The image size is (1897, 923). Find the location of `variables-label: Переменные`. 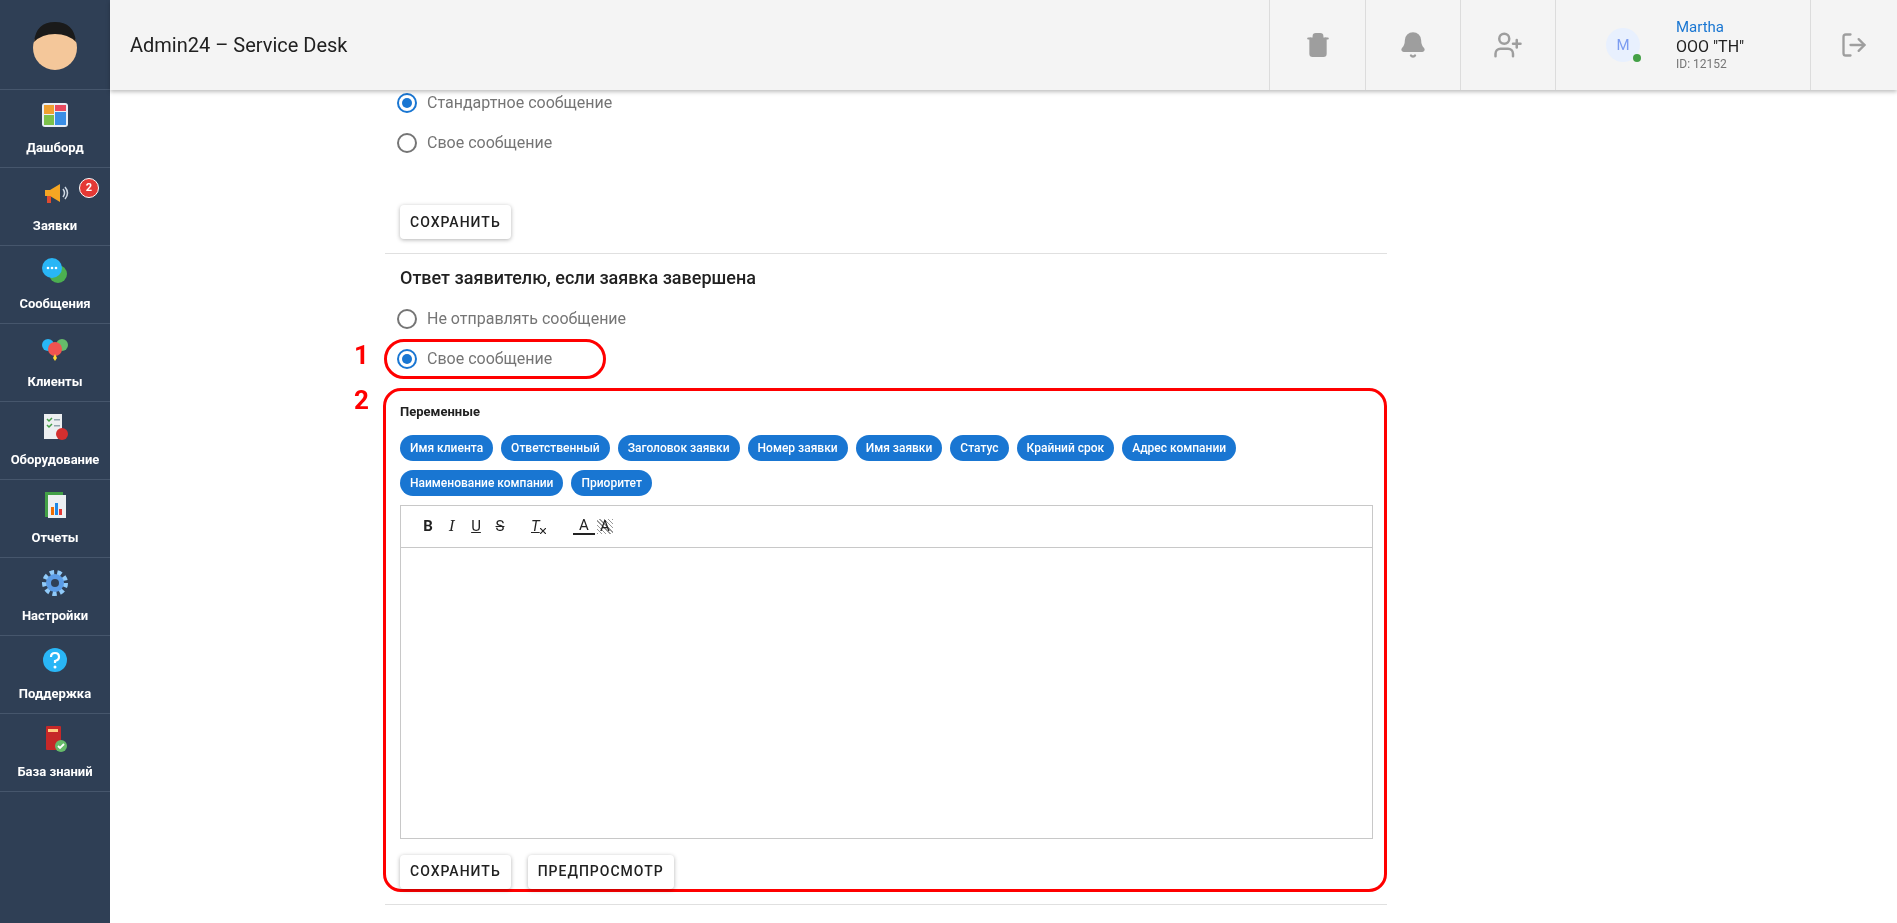

variables-label: Переменные is located at coordinates (440, 412).